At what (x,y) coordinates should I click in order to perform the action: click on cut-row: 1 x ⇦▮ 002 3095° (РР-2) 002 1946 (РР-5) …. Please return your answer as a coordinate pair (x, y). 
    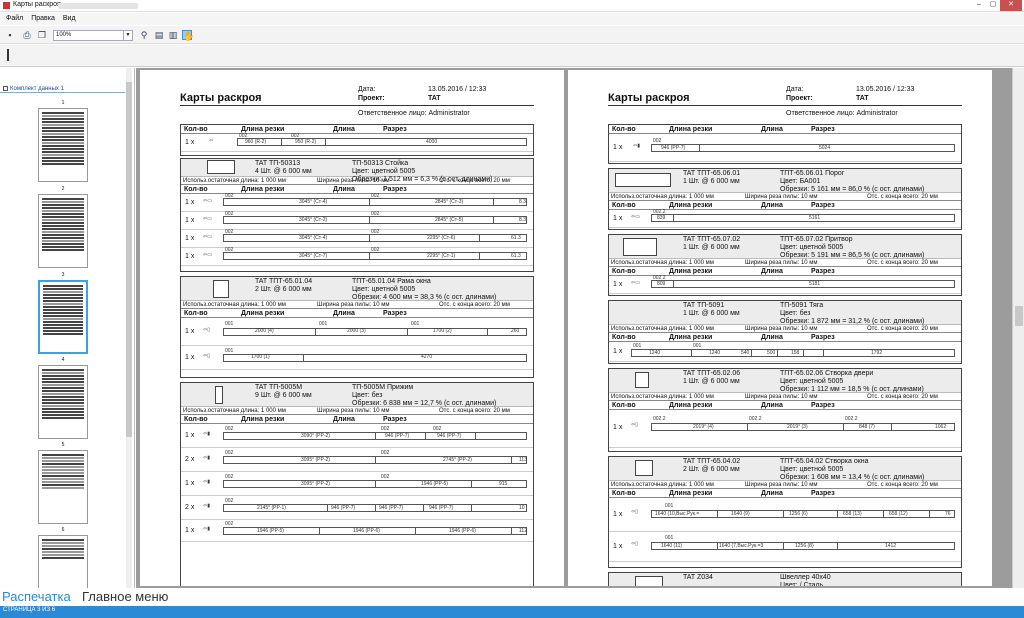
    Looking at the image, I should click on (357, 484).